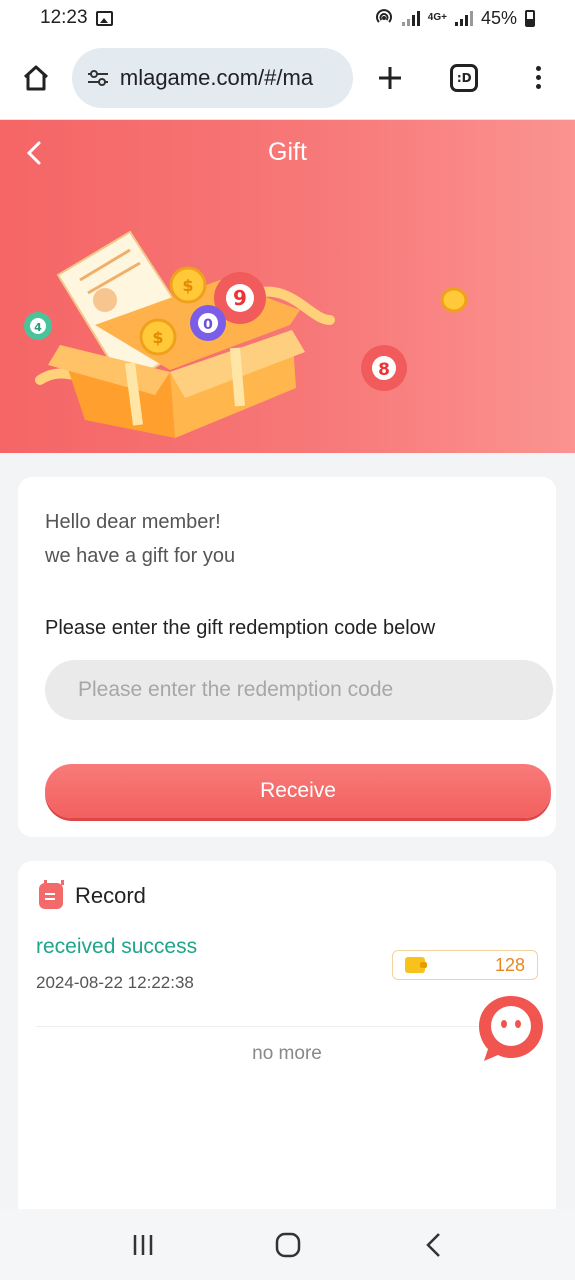  I want to click on tabs-count: :D, so click(464, 77).